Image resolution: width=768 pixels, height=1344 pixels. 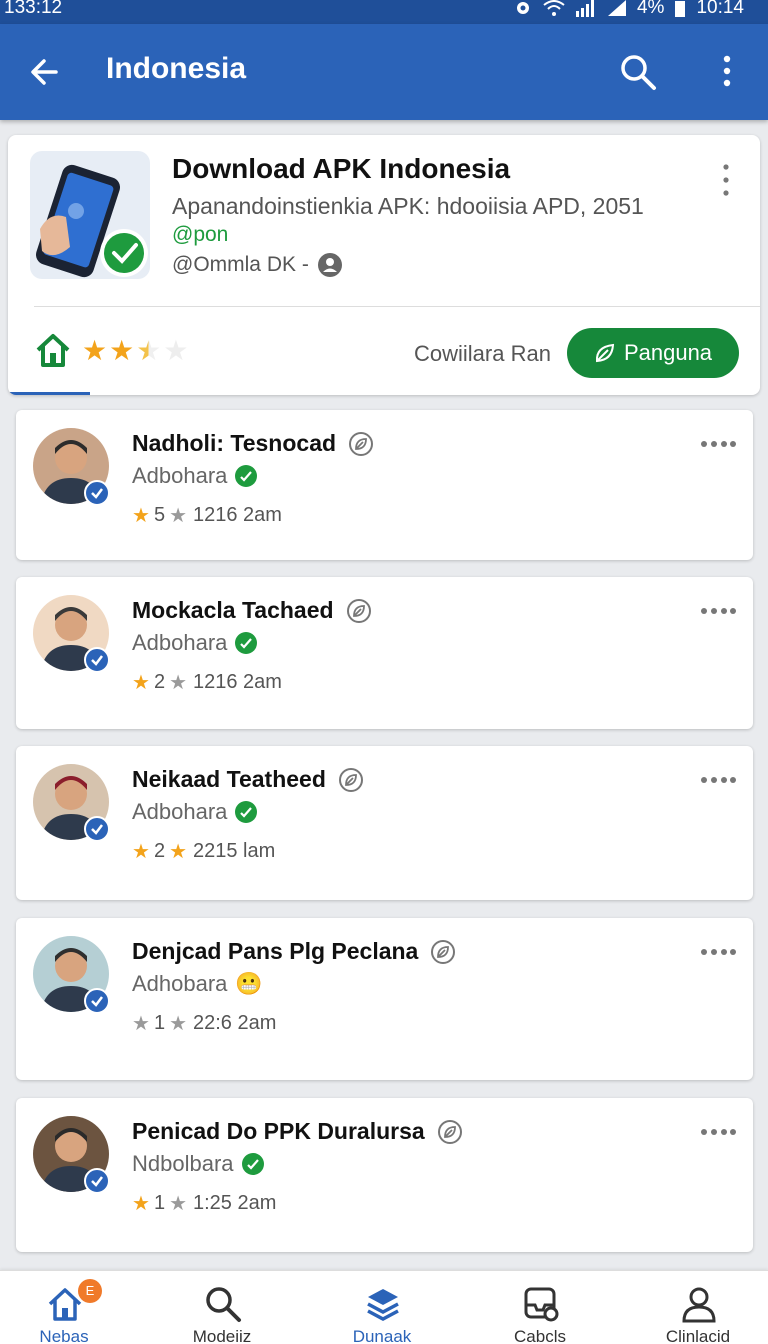 What do you see at coordinates (554, 8) in the screenshot?
I see `wifi-icon` at bounding box center [554, 8].